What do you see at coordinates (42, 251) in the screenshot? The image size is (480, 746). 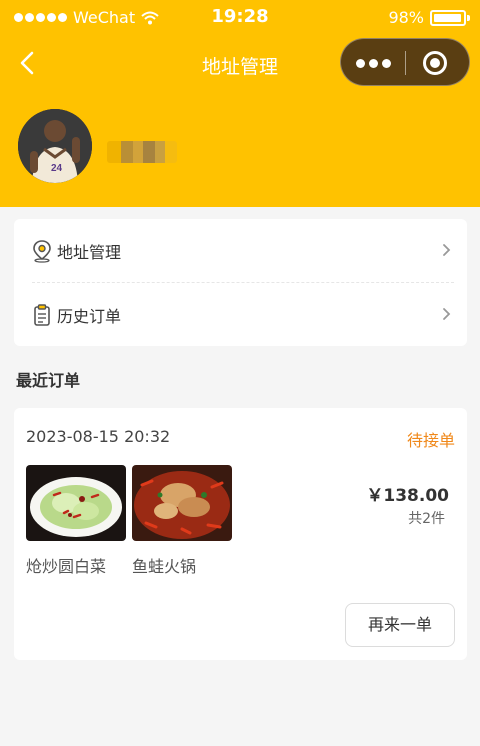 I see `location-pin-icon` at bounding box center [42, 251].